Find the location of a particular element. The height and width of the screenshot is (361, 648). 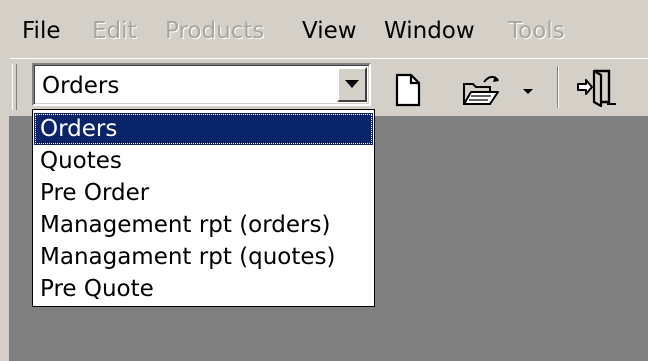

combobox-dropdown-button is located at coordinates (352, 84).